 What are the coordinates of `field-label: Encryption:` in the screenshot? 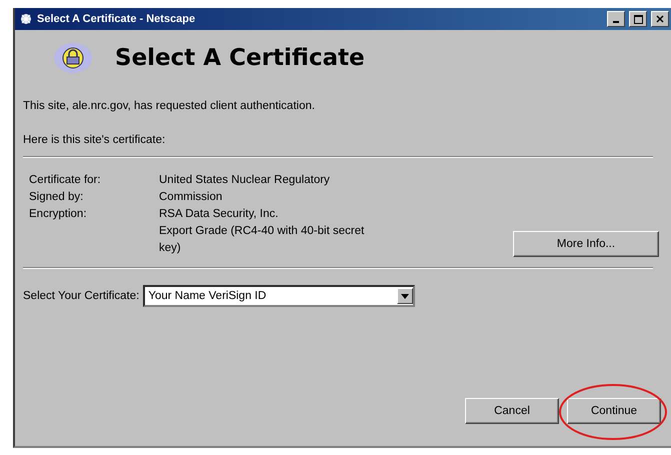 It's located at (58, 214).